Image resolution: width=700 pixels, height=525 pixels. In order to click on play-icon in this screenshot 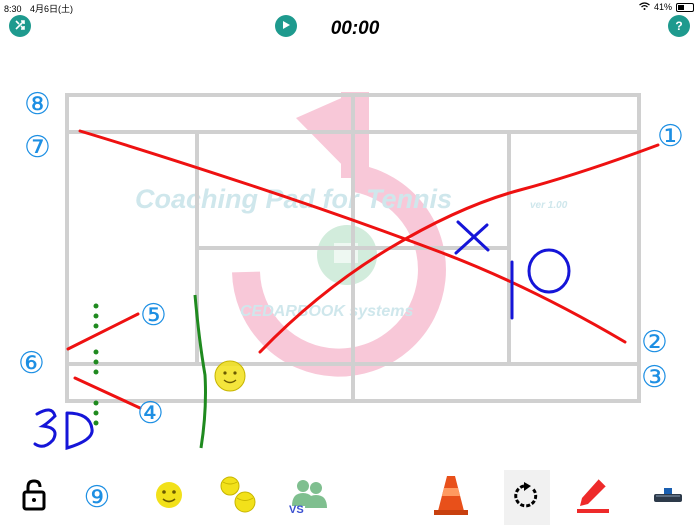, I will do `click(286, 26)`.